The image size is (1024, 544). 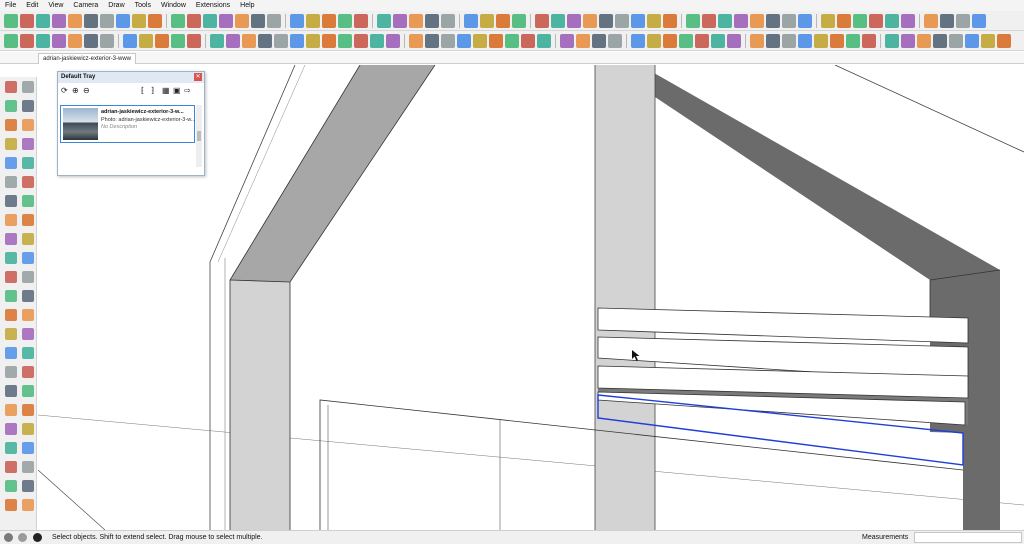 What do you see at coordinates (187, 91) in the screenshot?
I see `forward-icon: ⇨` at bounding box center [187, 91].